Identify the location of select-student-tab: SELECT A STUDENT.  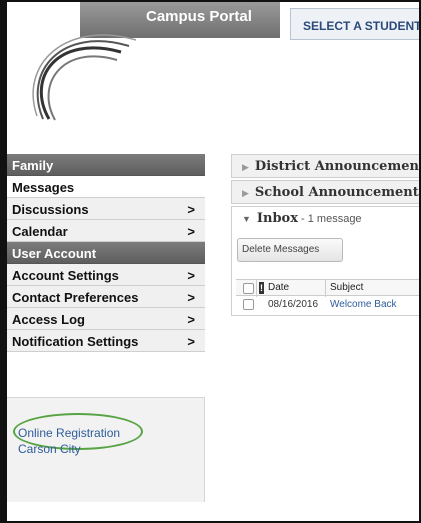
(354, 24).